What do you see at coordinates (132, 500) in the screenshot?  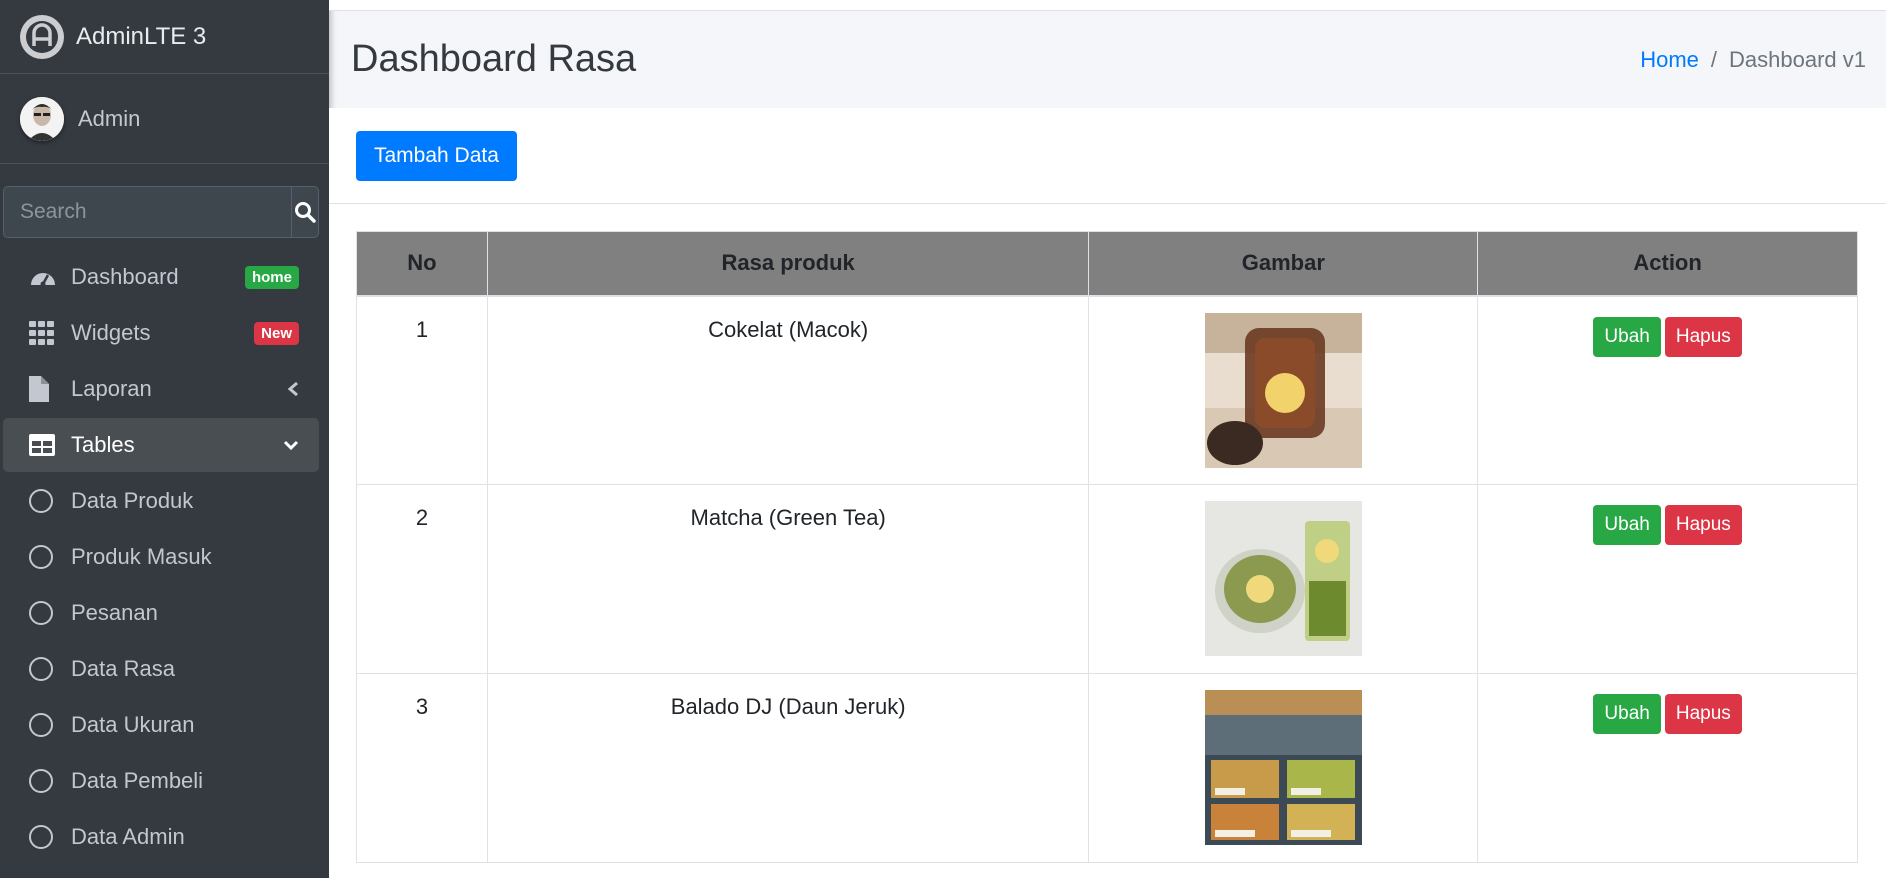 I see `sidebar-item-label: Data Produk` at bounding box center [132, 500].